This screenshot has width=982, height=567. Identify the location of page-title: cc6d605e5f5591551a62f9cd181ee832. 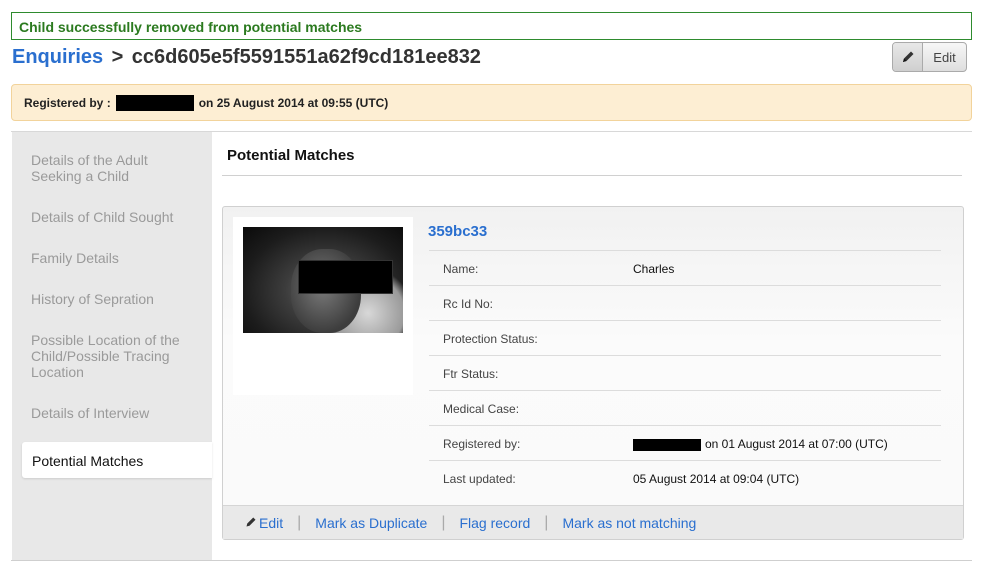
(306, 57).